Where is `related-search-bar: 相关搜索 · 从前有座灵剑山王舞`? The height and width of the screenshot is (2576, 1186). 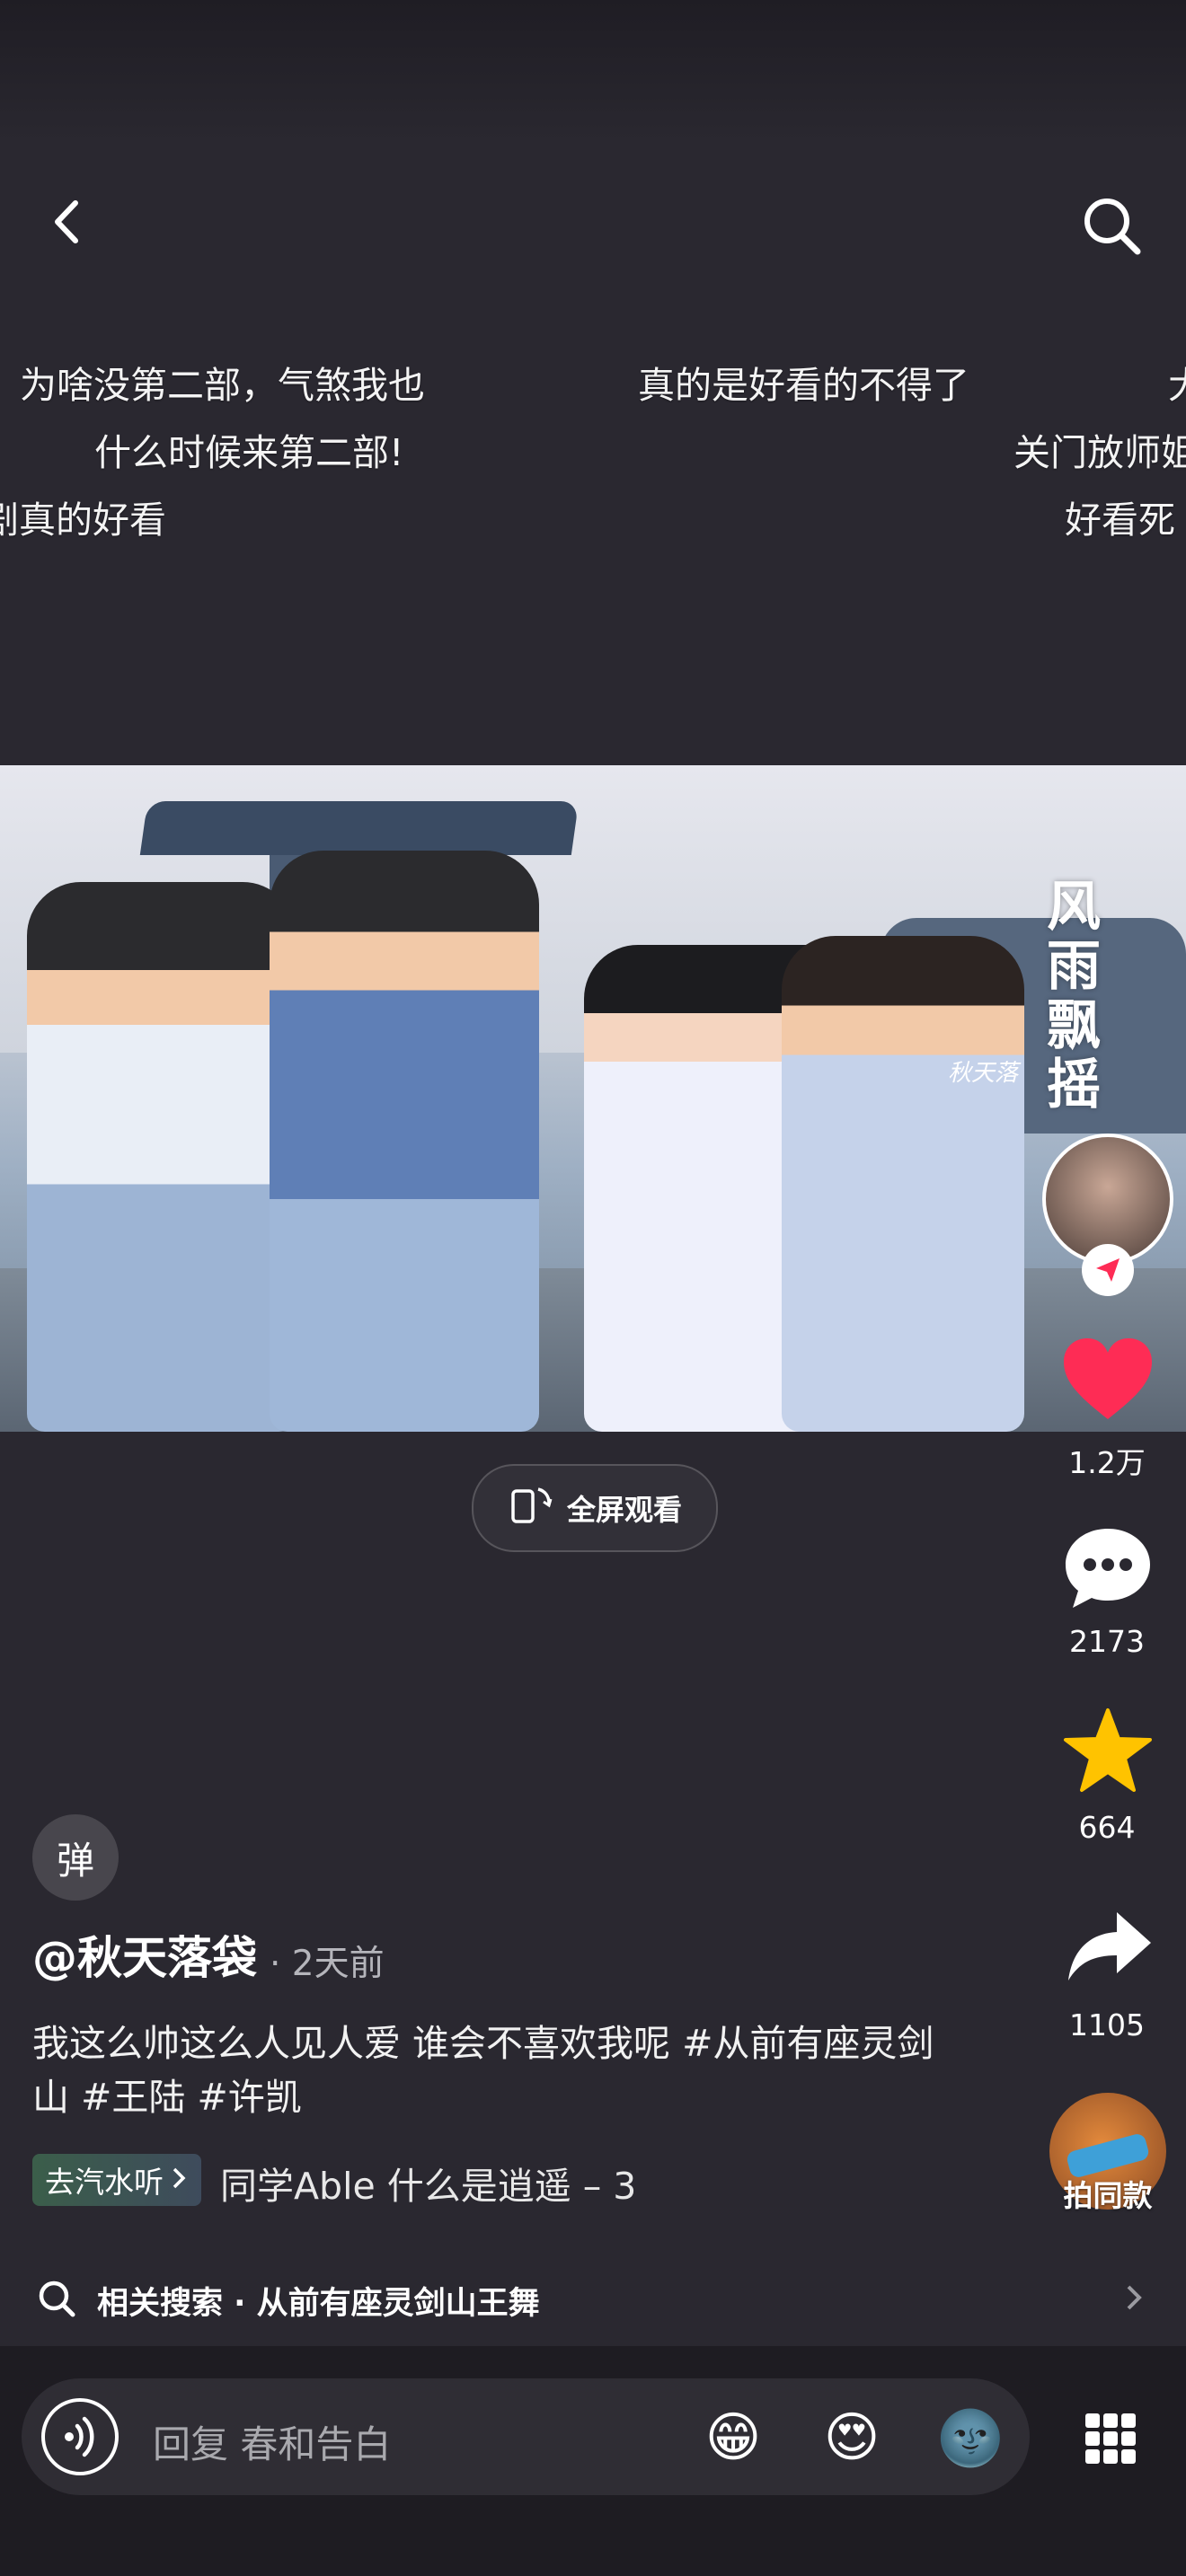
related-search-bar: 相关搜索 · 从前有座灵剑山王舞 is located at coordinates (593, 2297).